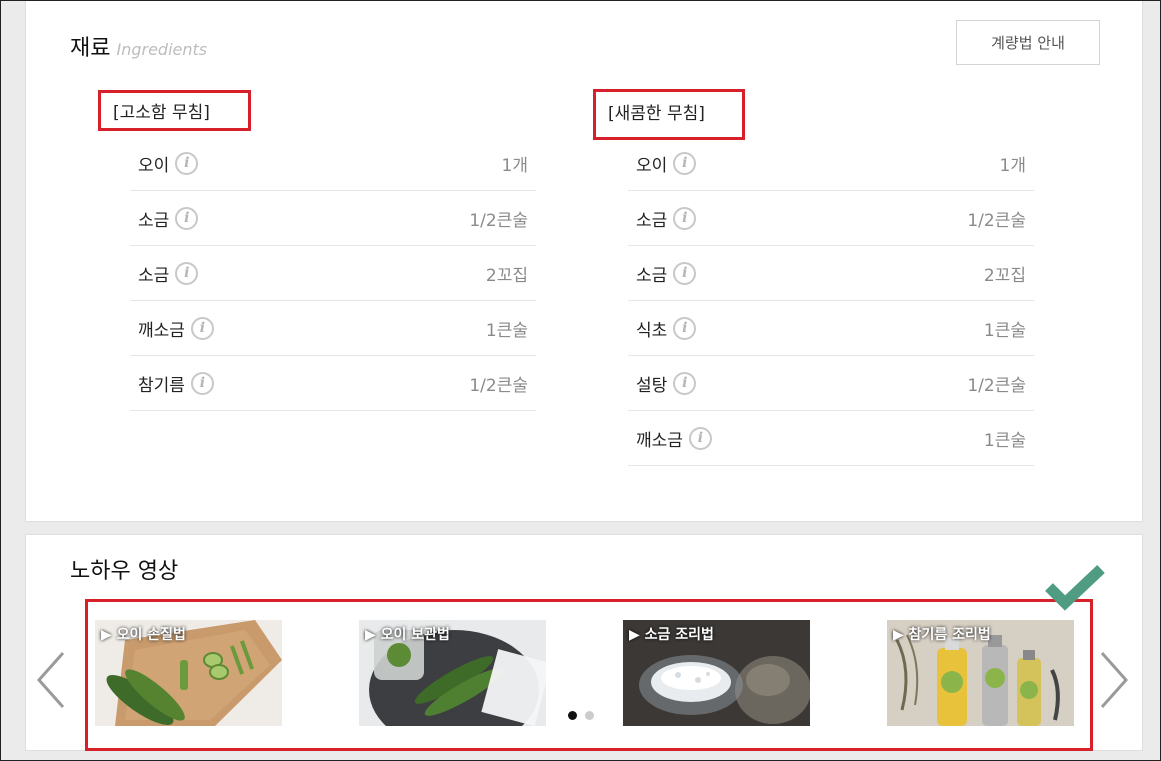  I want to click on video-caption: ▶ 소금 조리법, so click(671, 635).